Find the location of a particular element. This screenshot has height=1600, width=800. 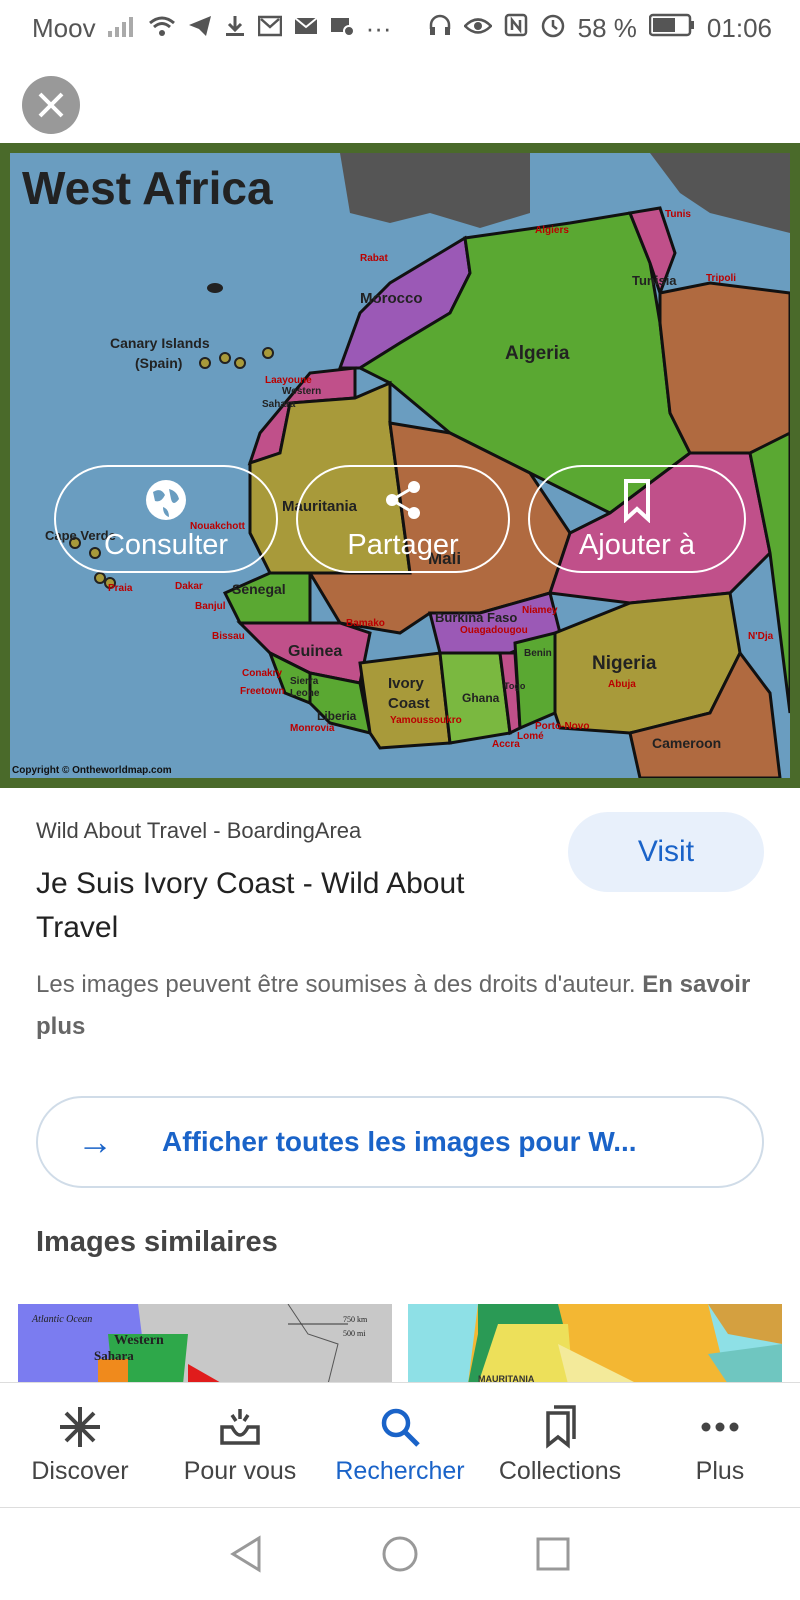

mail-settings-icon is located at coordinates (342, 28).